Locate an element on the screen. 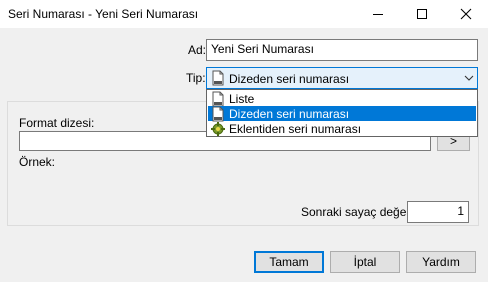 Image resolution: width=488 pixels, height=282 pixels. cancel-button-label: İptal is located at coordinates (365, 262).